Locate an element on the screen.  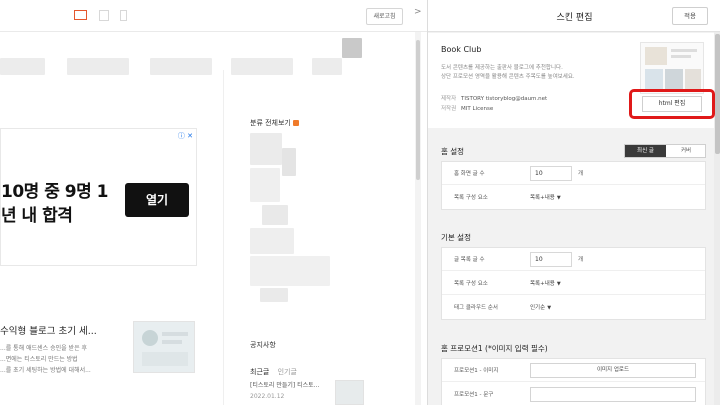
setting-label: 홈 화면 글 수 is located at coordinates (469, 174).